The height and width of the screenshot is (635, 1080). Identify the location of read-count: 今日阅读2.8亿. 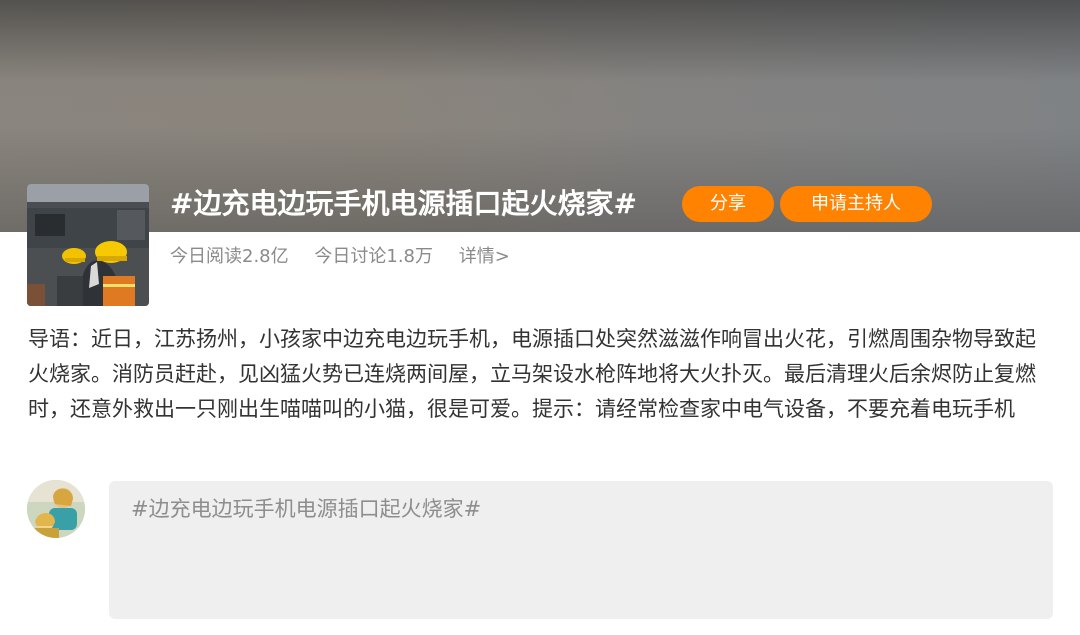
(229, 256).